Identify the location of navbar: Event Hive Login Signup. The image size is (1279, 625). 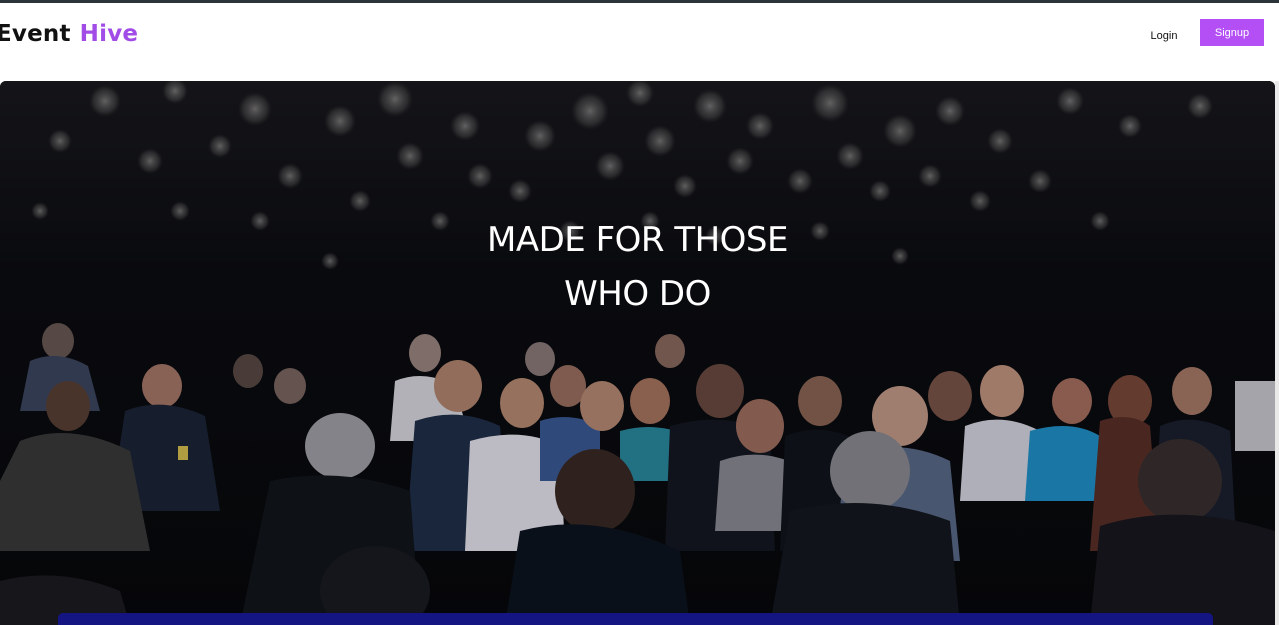
(639, 42).